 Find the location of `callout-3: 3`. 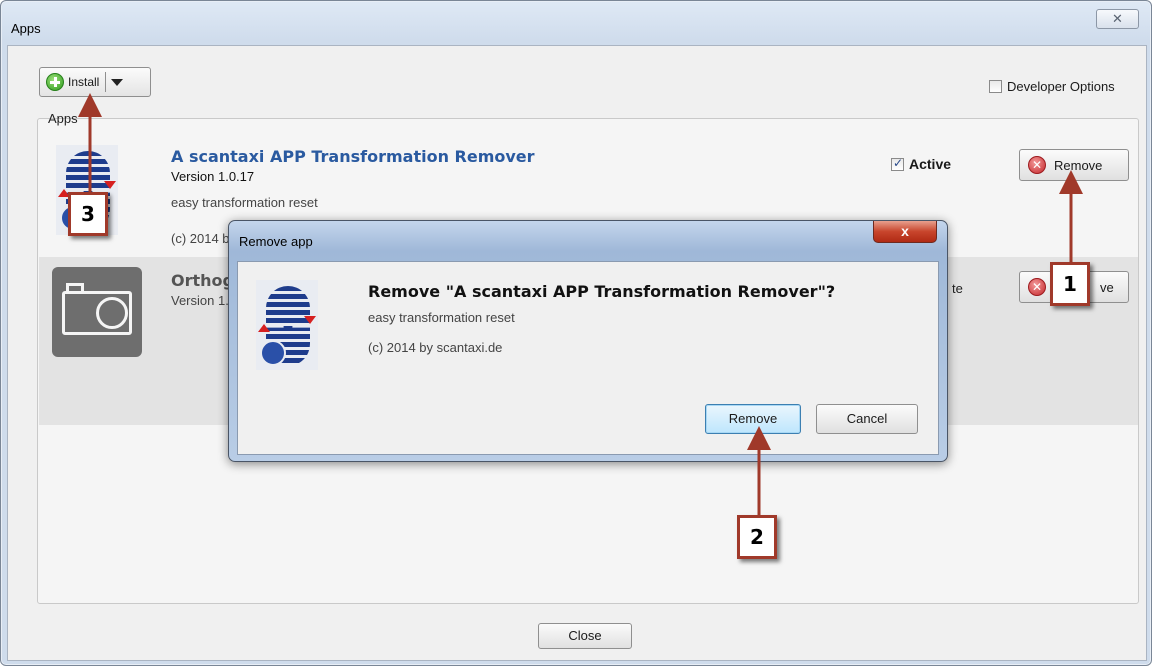

callout-3: 3 is located at coordinates (88, 214).